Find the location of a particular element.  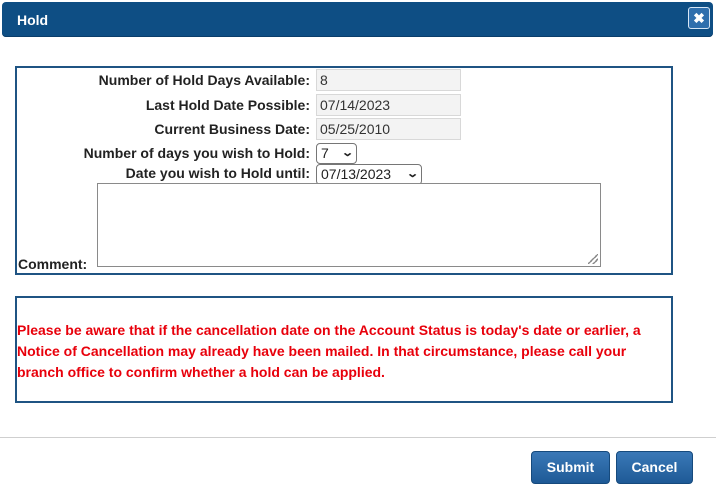

footer-divider is located at coordinates (358, 437).